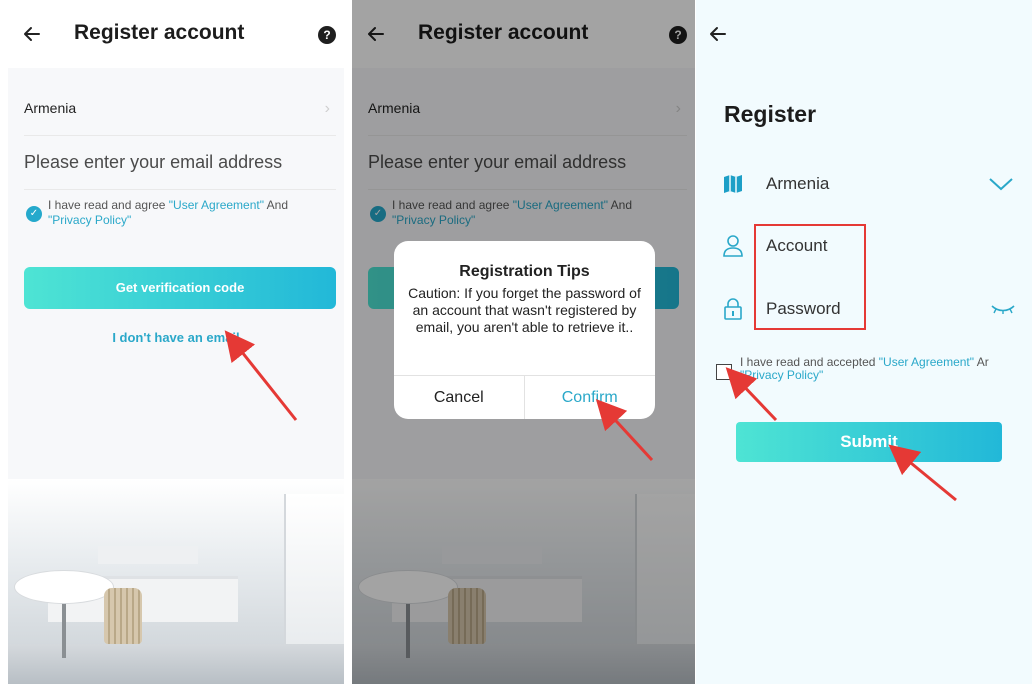 The image size is (1032, 684). I want to click on kitchen-background-image, so click(176, 581).